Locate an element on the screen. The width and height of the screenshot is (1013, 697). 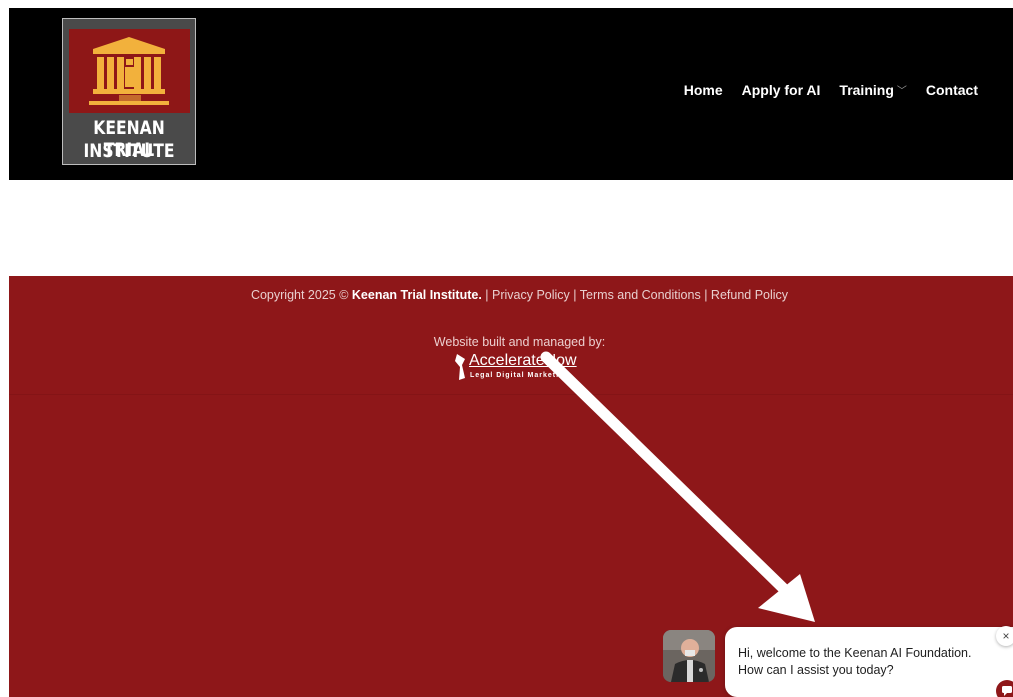
logo-emblem-background is located at coordinates (129, 71).